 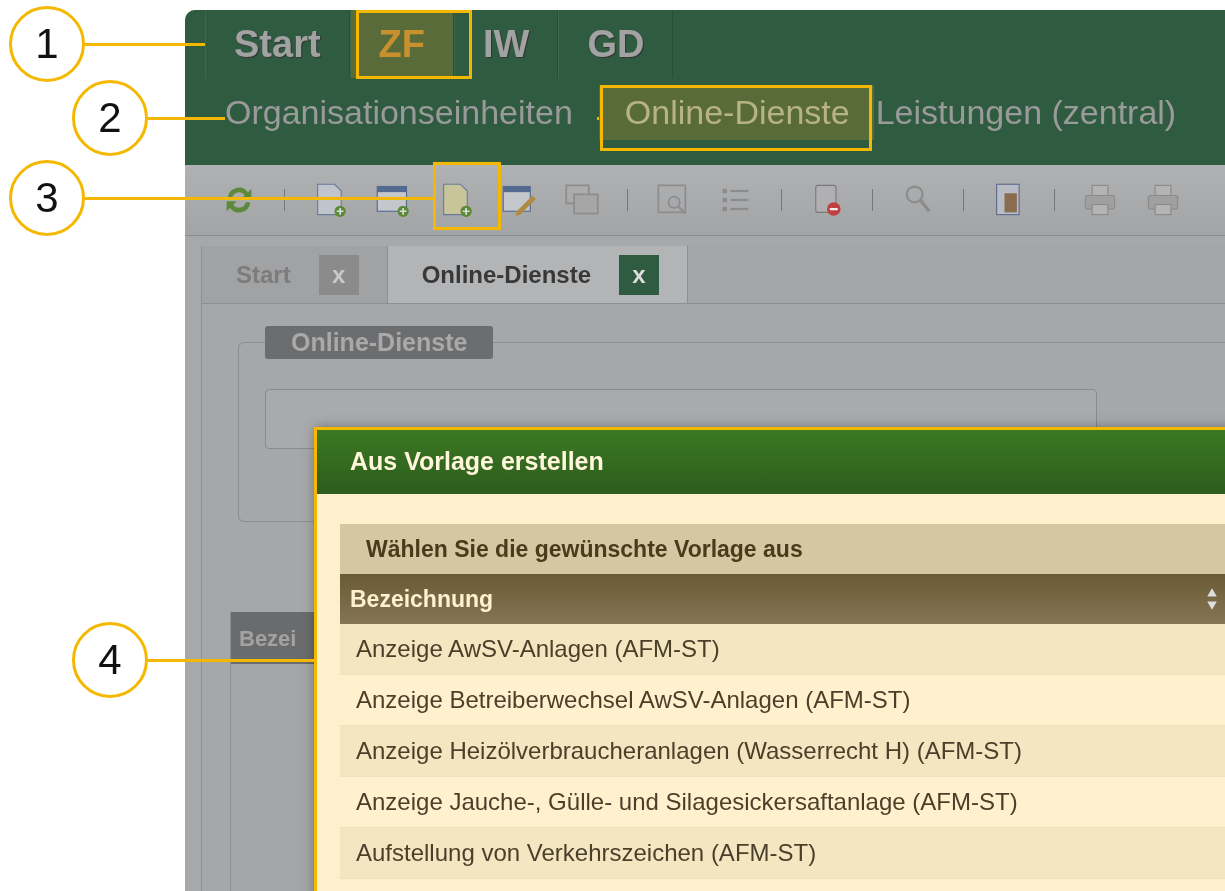 I want to click on callout-number: 4, so click(x=110, y=660).